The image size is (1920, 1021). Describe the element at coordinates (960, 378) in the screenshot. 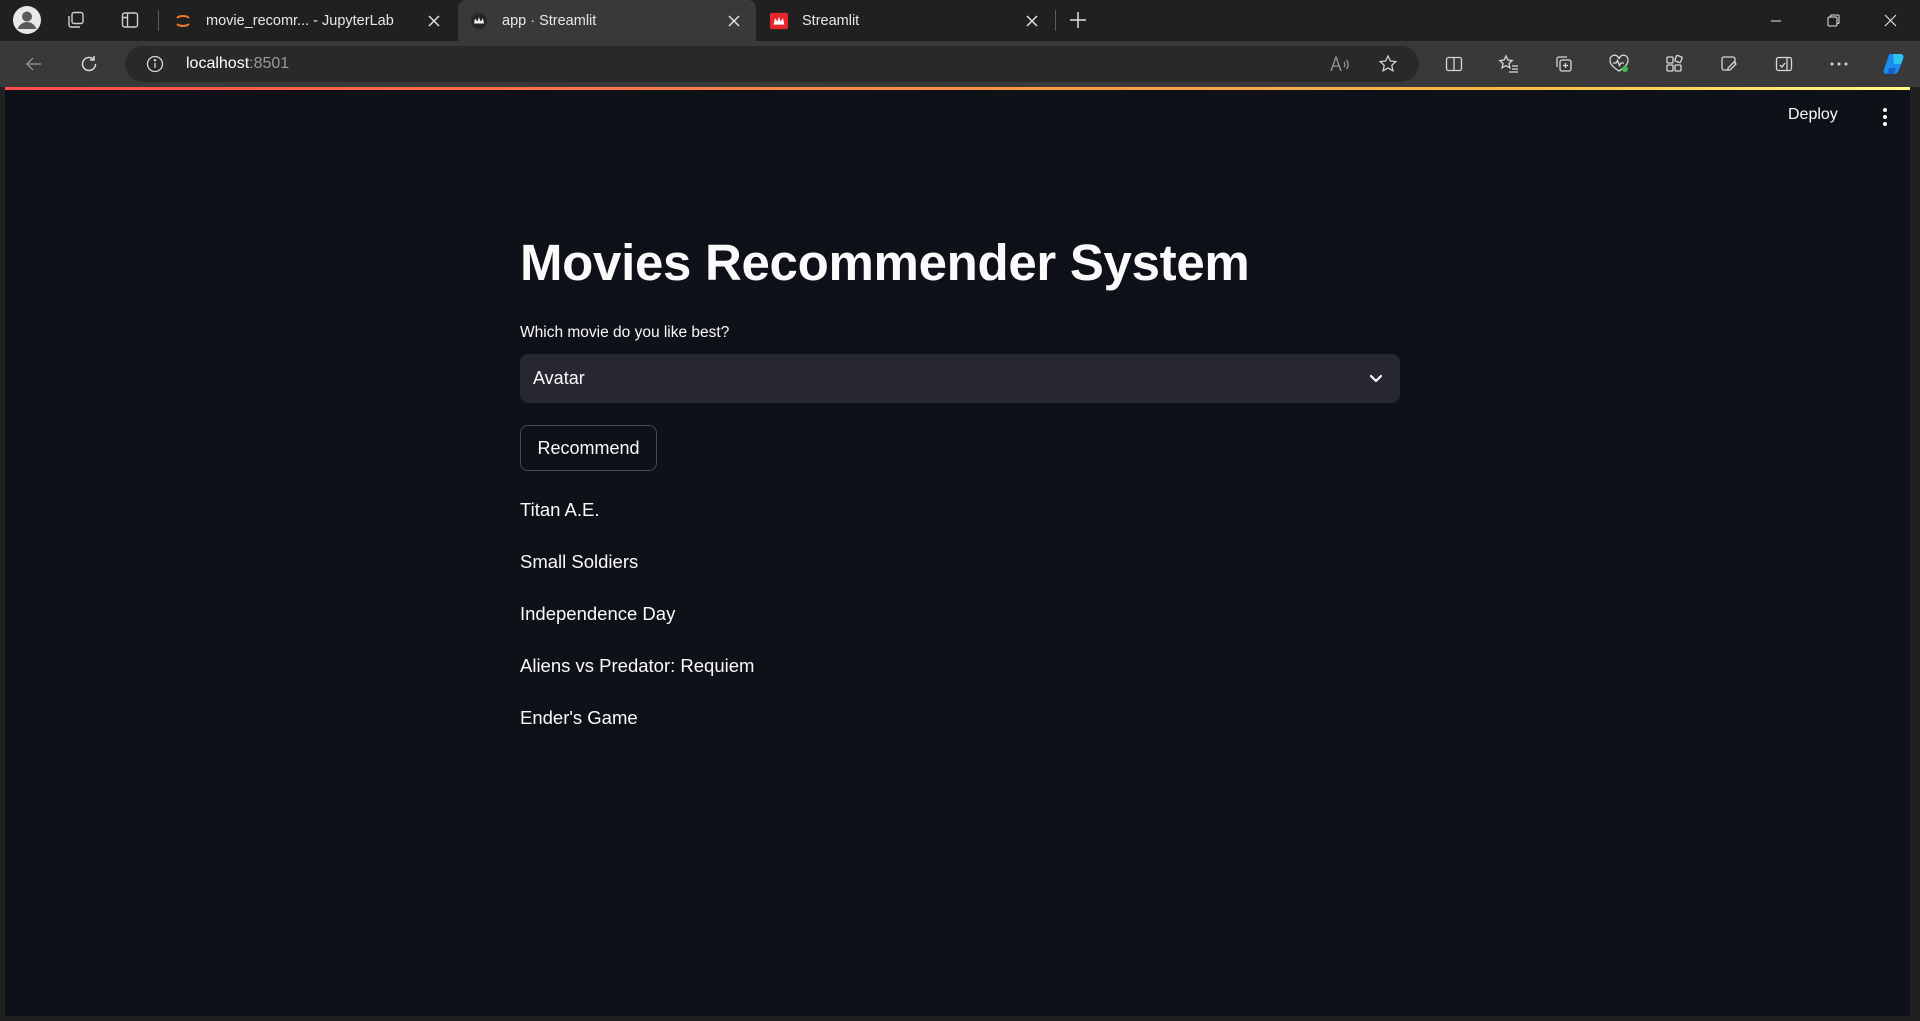

I see `movie-select: Avatar` at that location.